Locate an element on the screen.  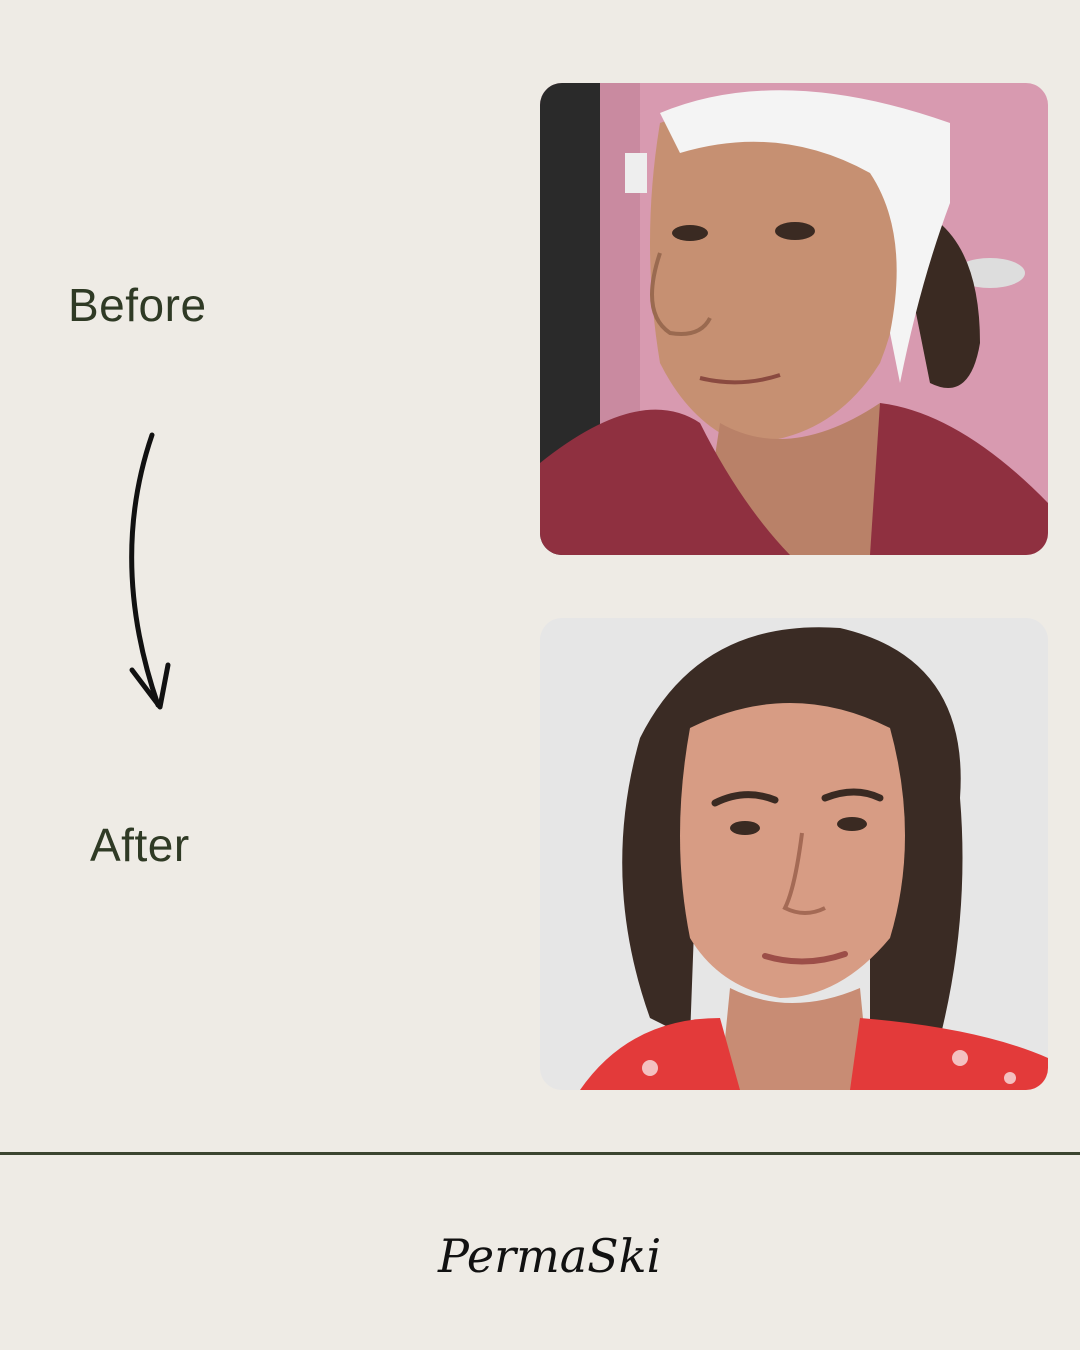
divider is located at coordinates (540, 1153).